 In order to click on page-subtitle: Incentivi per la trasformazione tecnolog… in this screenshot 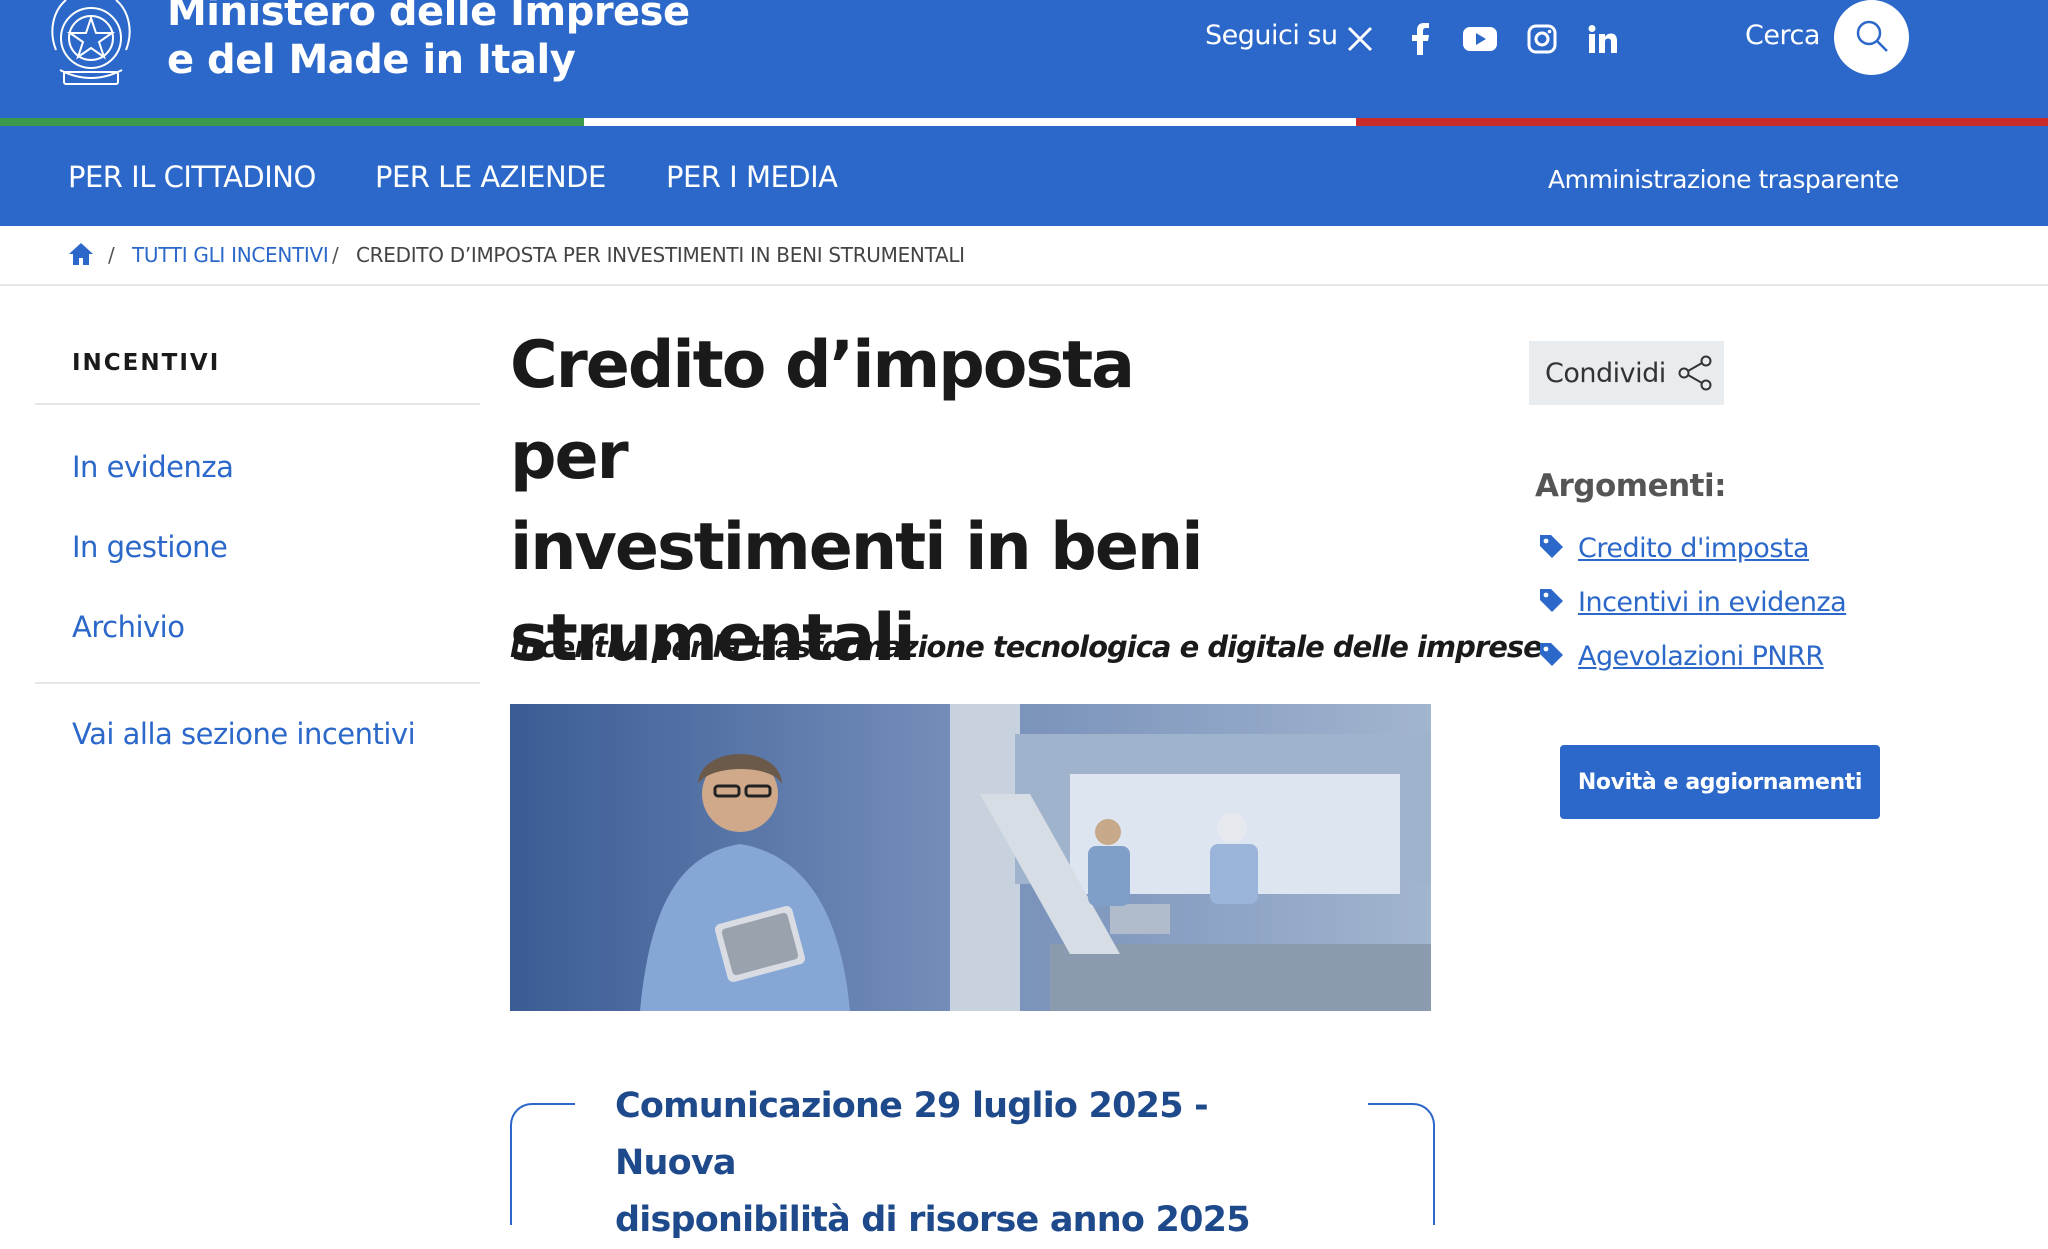, I will do `click(1026, 647)`.